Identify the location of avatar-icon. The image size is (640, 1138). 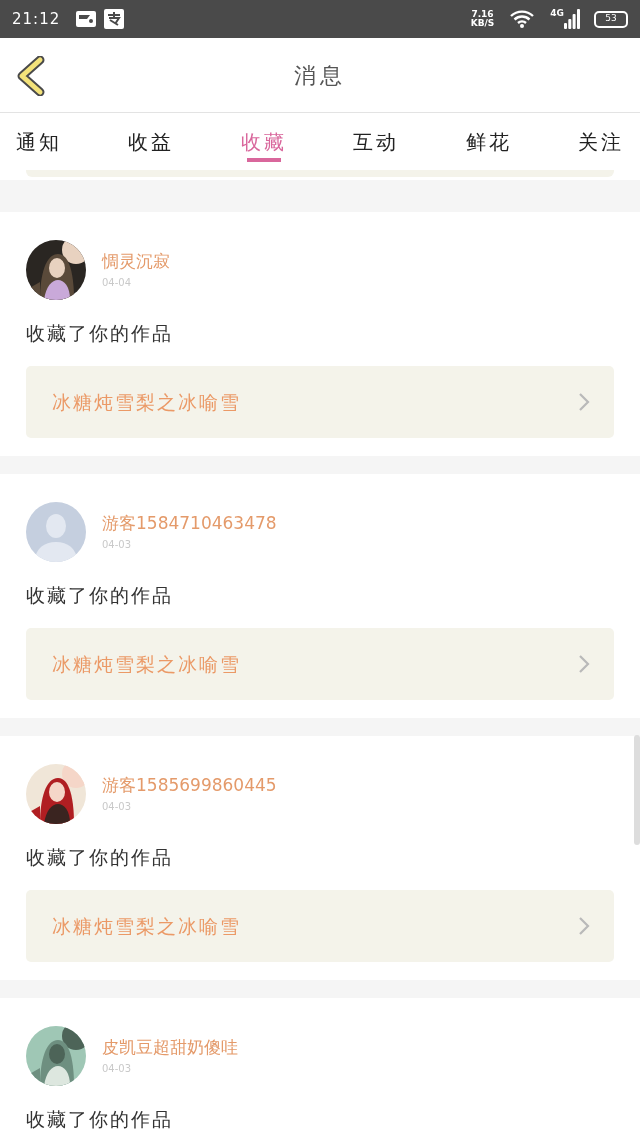
(56, 532).